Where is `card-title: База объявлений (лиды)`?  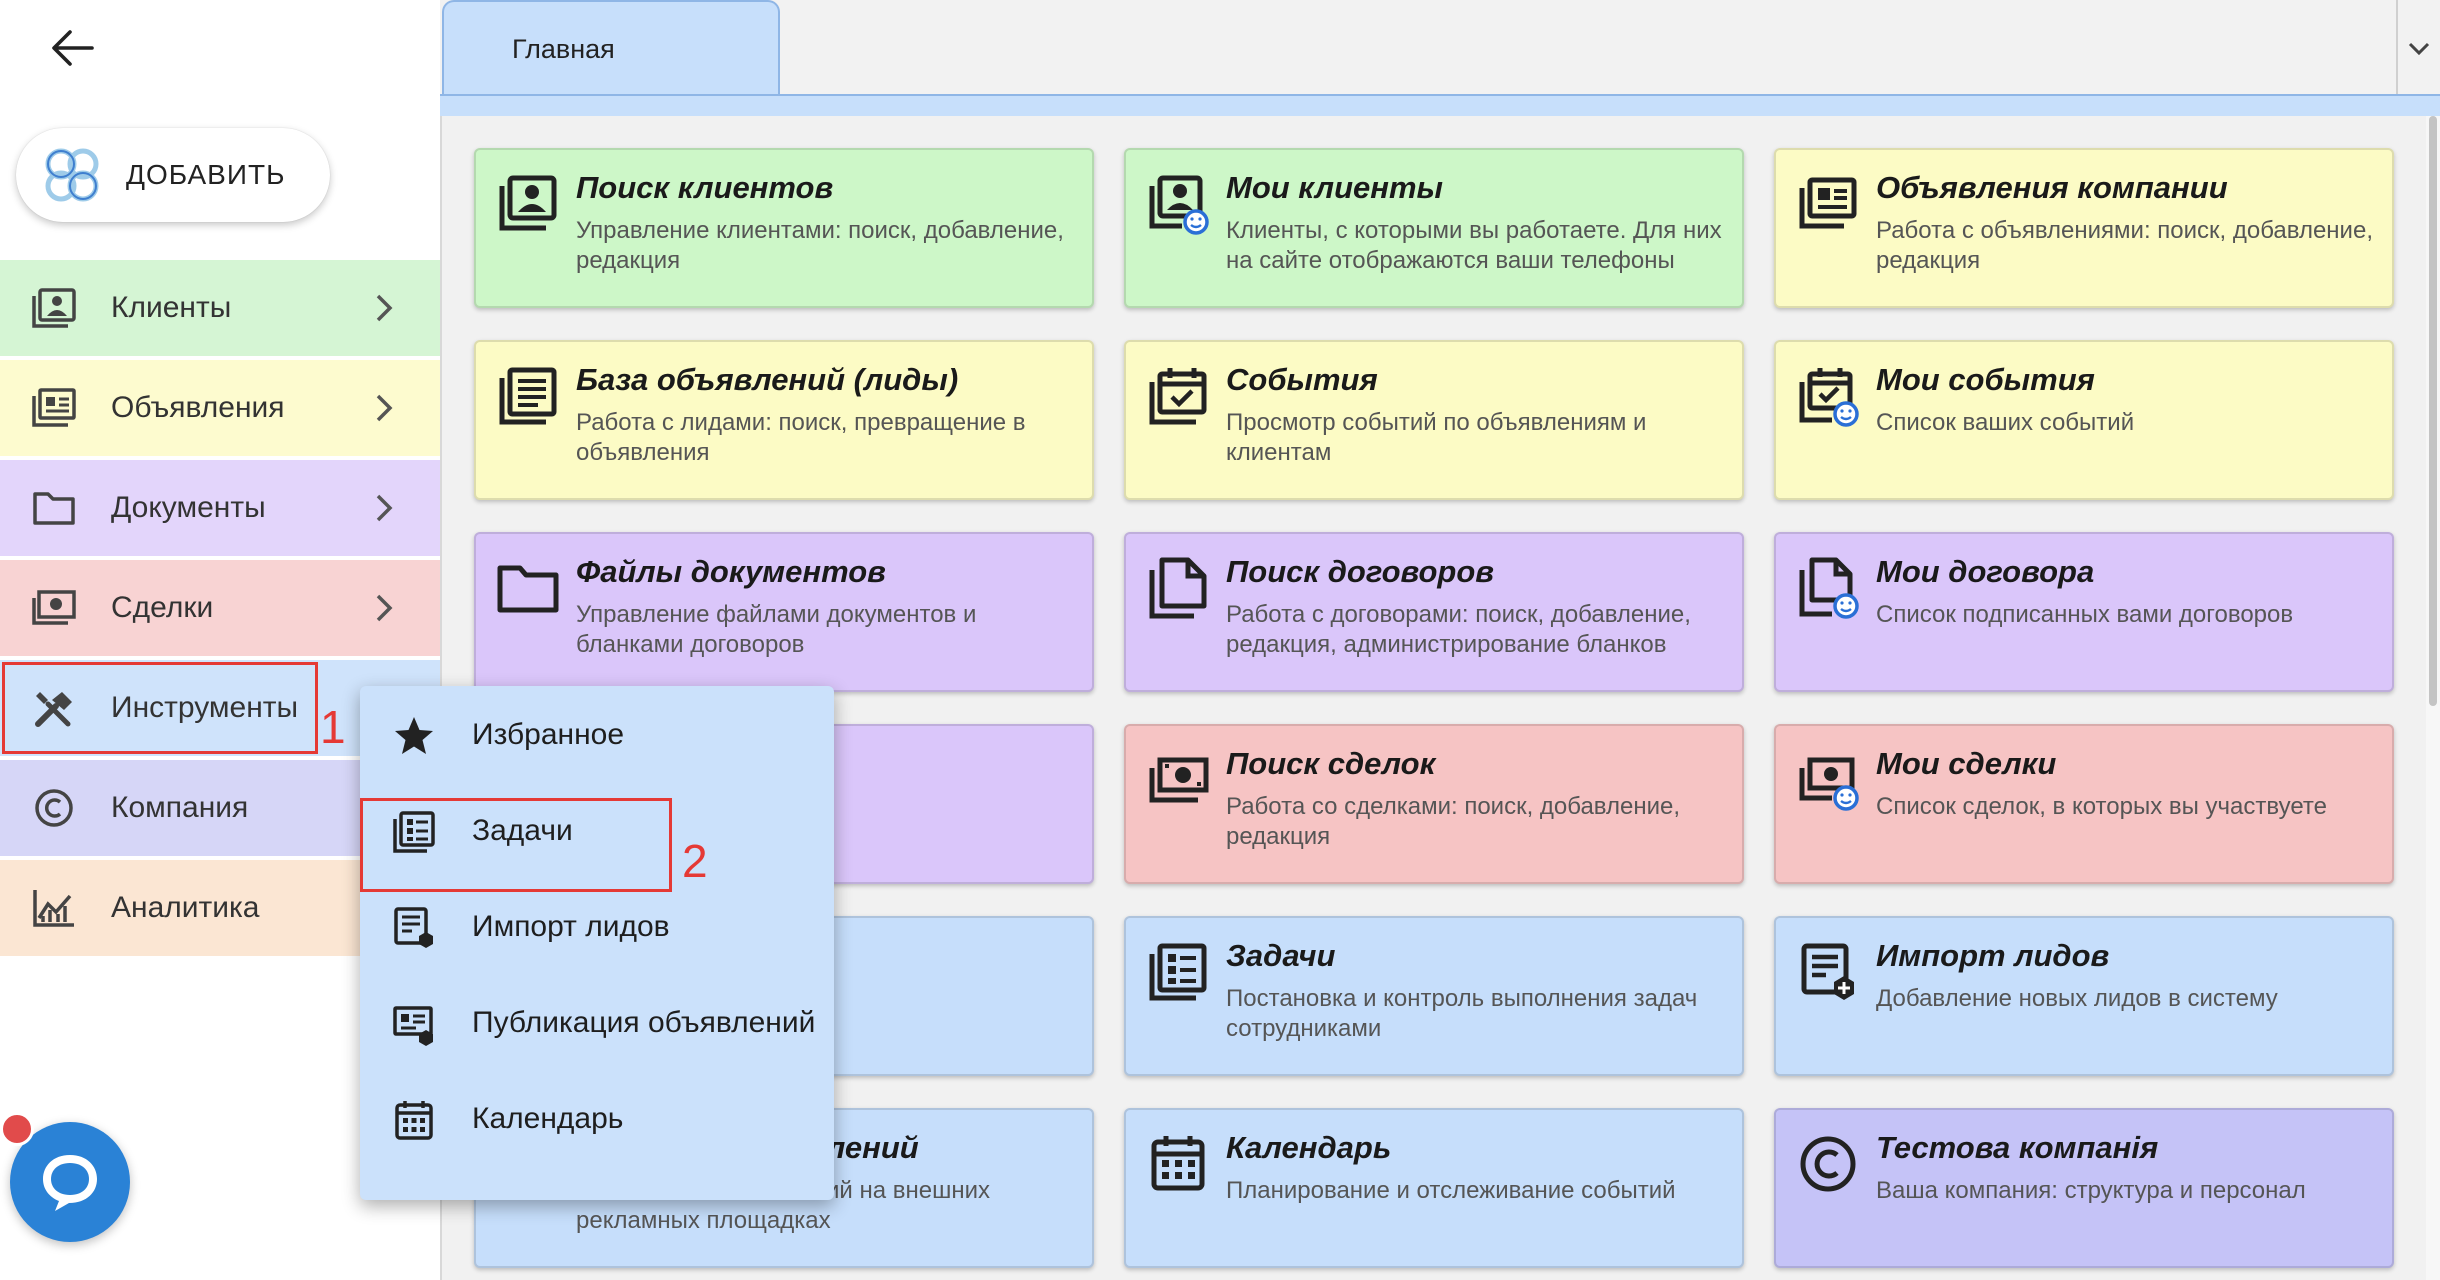
card-title: База объявлений (лиды) is located at coordinates (767, 379).